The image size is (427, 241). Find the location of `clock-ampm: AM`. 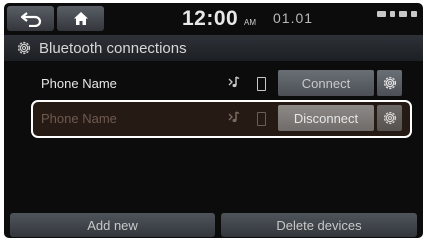

clock-ampm: AM is located at coordinates (250, 22).